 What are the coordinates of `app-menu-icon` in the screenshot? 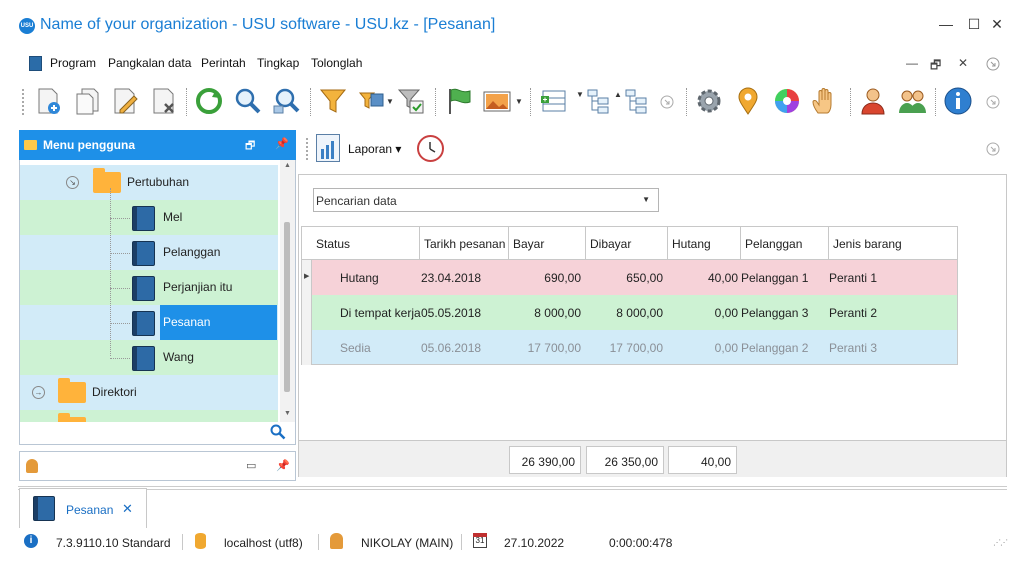 It's located at (35, 63).